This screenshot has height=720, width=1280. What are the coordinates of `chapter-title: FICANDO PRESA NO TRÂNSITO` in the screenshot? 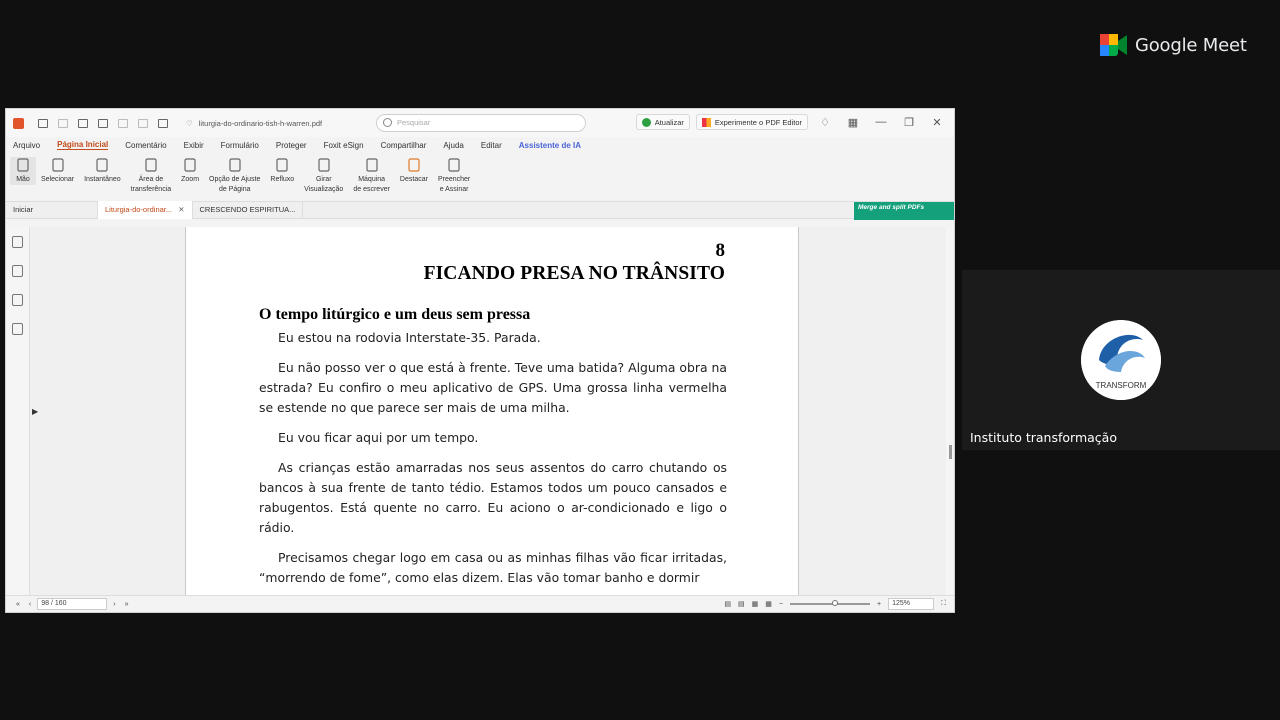 It's located at (574, 273).